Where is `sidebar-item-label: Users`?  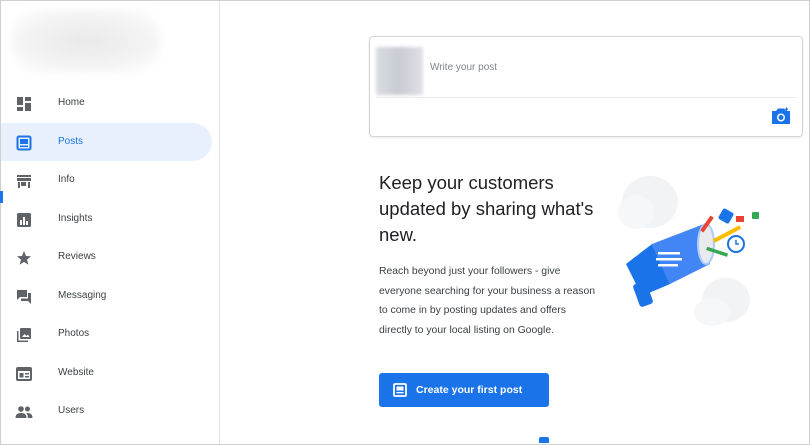 sidebar-item-label: Users is located at coordinates (71, 410).